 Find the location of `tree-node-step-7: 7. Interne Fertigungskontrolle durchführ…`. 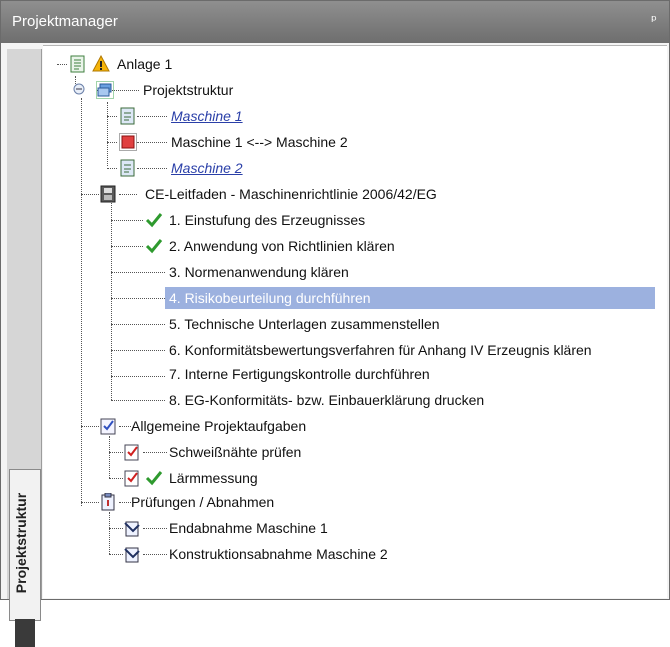

tree-node-step-7: 7. Interne Fertigungskontrolle durchführ… is located at coordinates (299, 374).